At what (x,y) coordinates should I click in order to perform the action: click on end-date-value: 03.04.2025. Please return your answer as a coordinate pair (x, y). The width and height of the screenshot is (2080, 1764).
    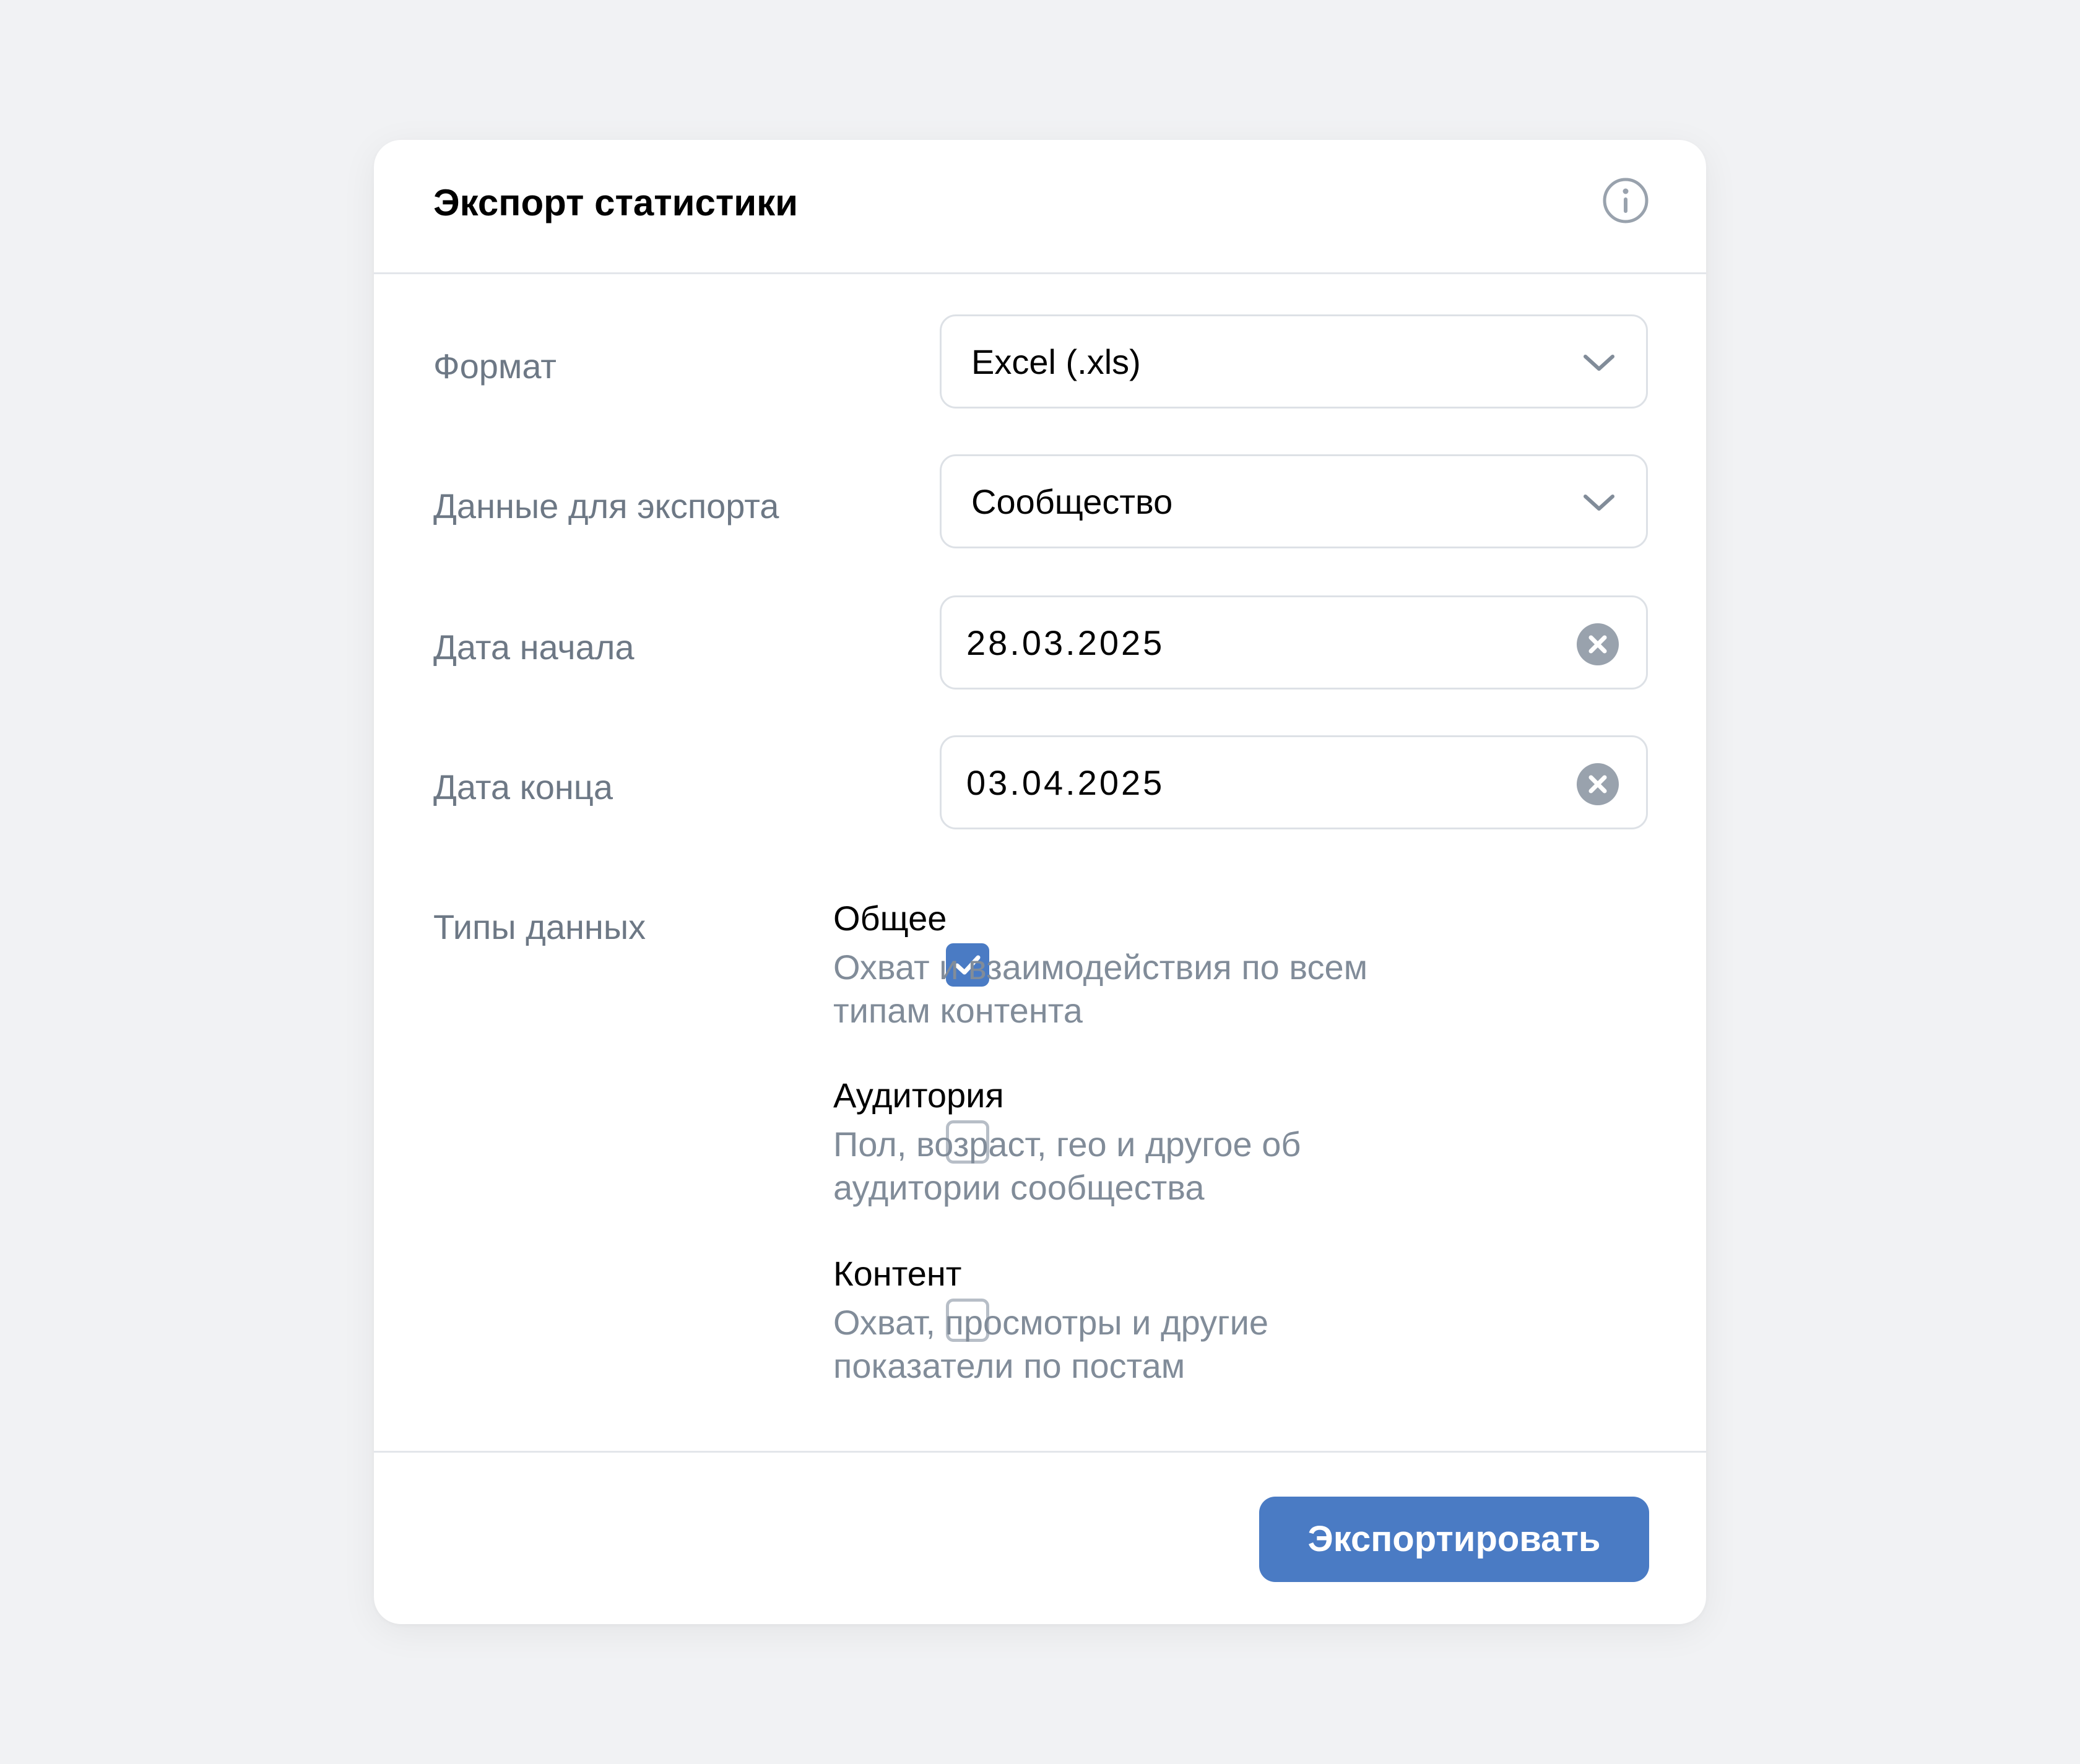
    Looking at the image, I should click on (1065, 782).